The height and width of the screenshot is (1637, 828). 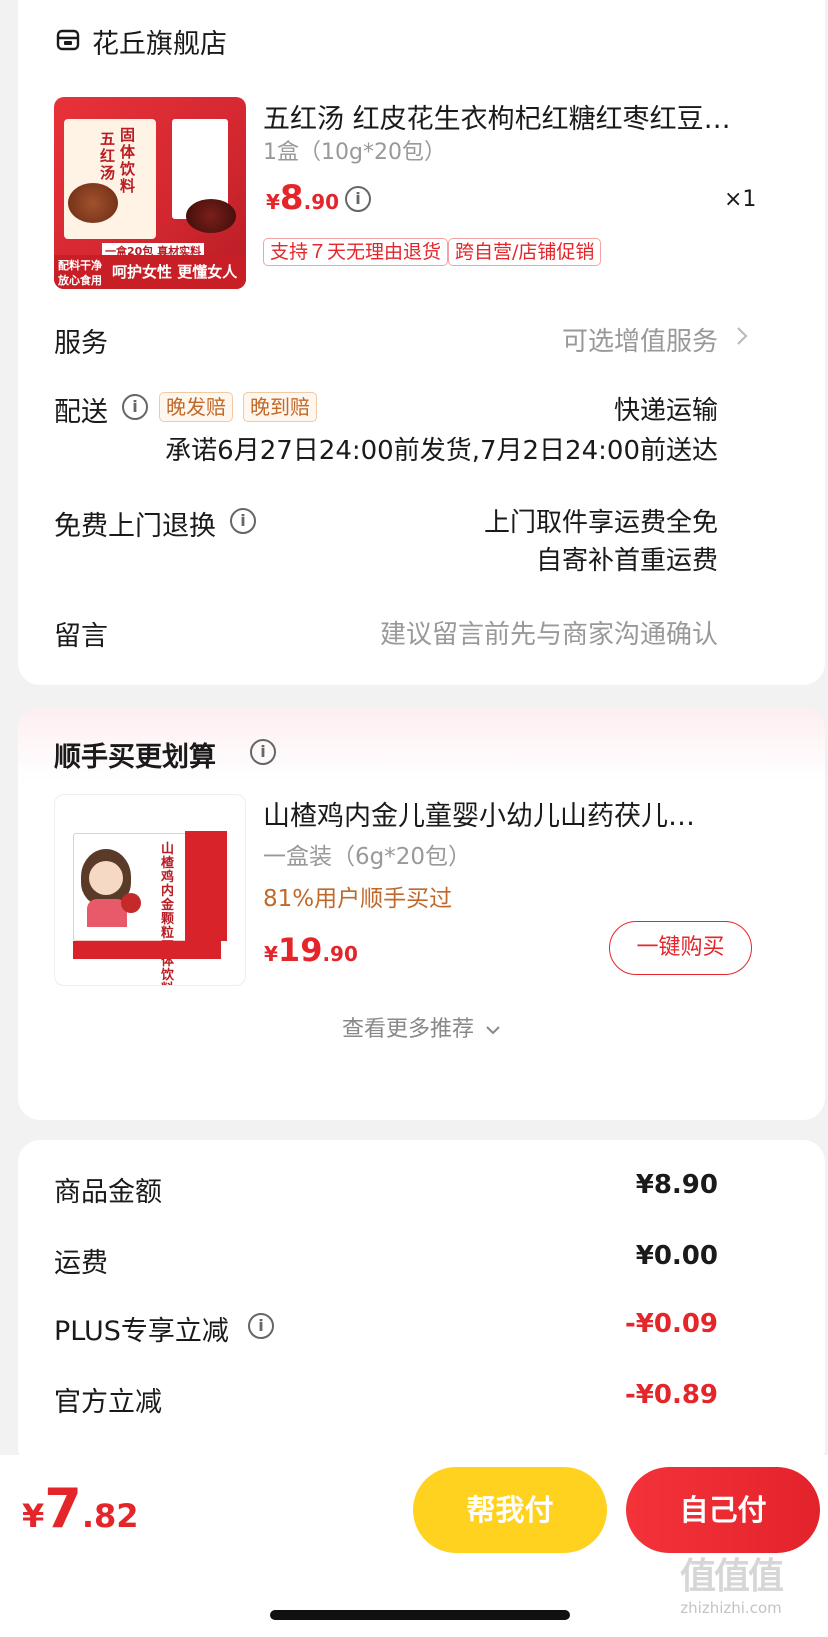 I want to click on recommend-thumbnail: 山楂鸡内金颗粒固体饮料, so click(x=150, y=890).